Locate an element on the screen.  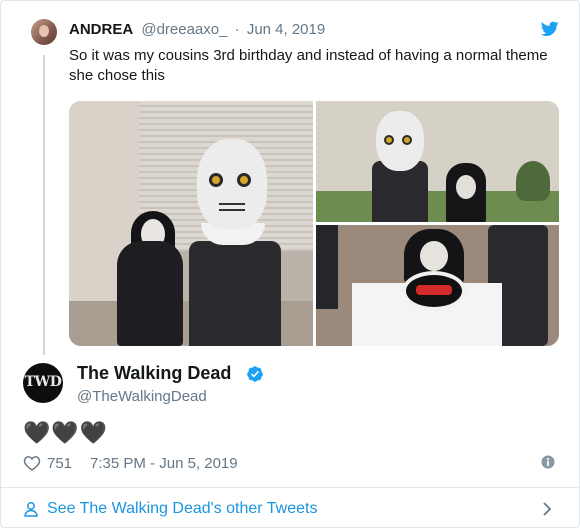
quoted-tweet-date: Jun 4, 2019 is located at coordinates (286, 29).